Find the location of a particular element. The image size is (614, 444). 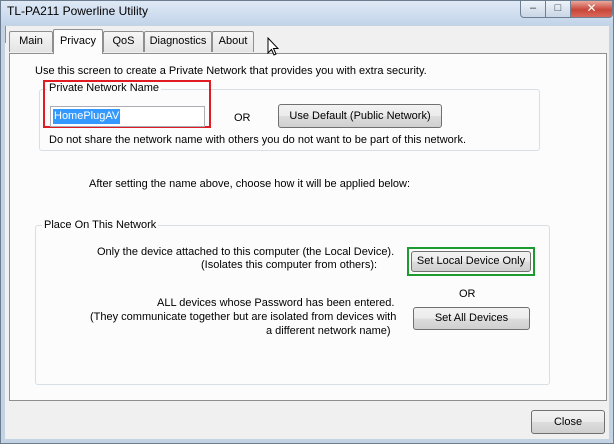

use-default-button: Use Default (Public Network) is located at coordinates (360, 116).